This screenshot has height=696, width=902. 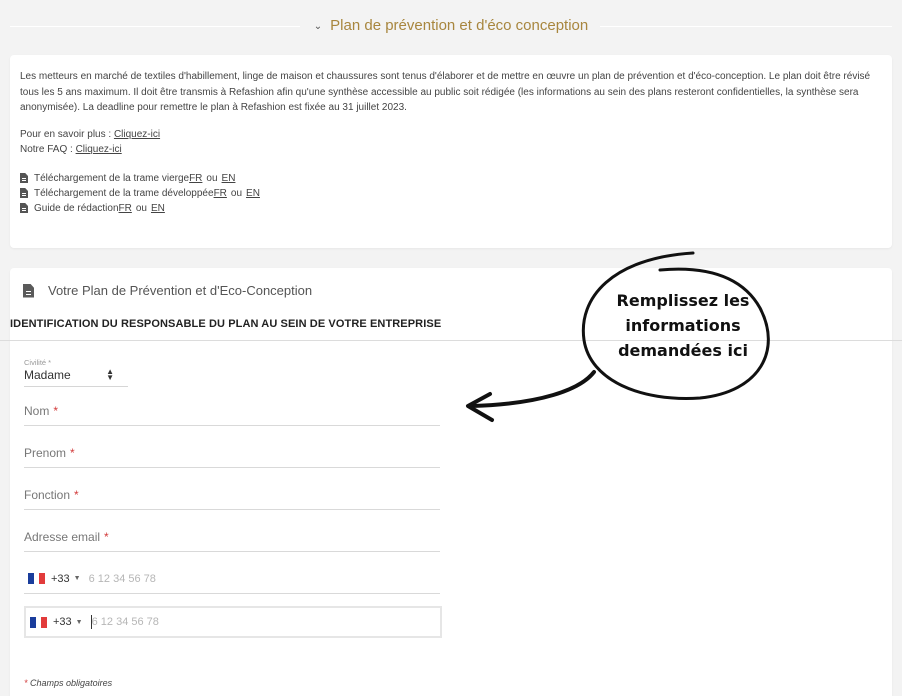 I want to click on required-note-text: Champs obligatoires, so click(x=71, y=683).